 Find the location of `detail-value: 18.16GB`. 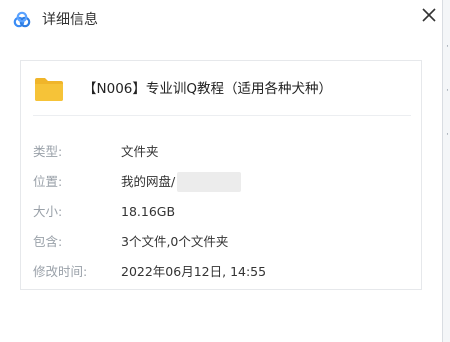

detail-value: 18.16GB is located at coordinates (148, 211).